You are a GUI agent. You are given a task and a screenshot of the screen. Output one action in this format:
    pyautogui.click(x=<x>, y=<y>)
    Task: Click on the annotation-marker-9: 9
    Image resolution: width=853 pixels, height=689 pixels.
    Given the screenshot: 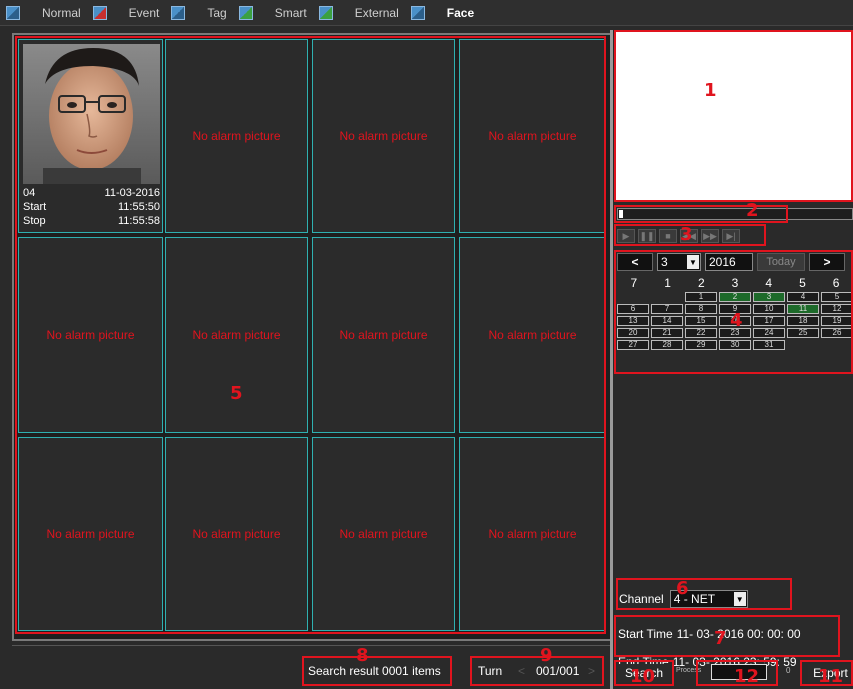 What is the action you would take?
    pyautogui.click(x=546, y=655)
    